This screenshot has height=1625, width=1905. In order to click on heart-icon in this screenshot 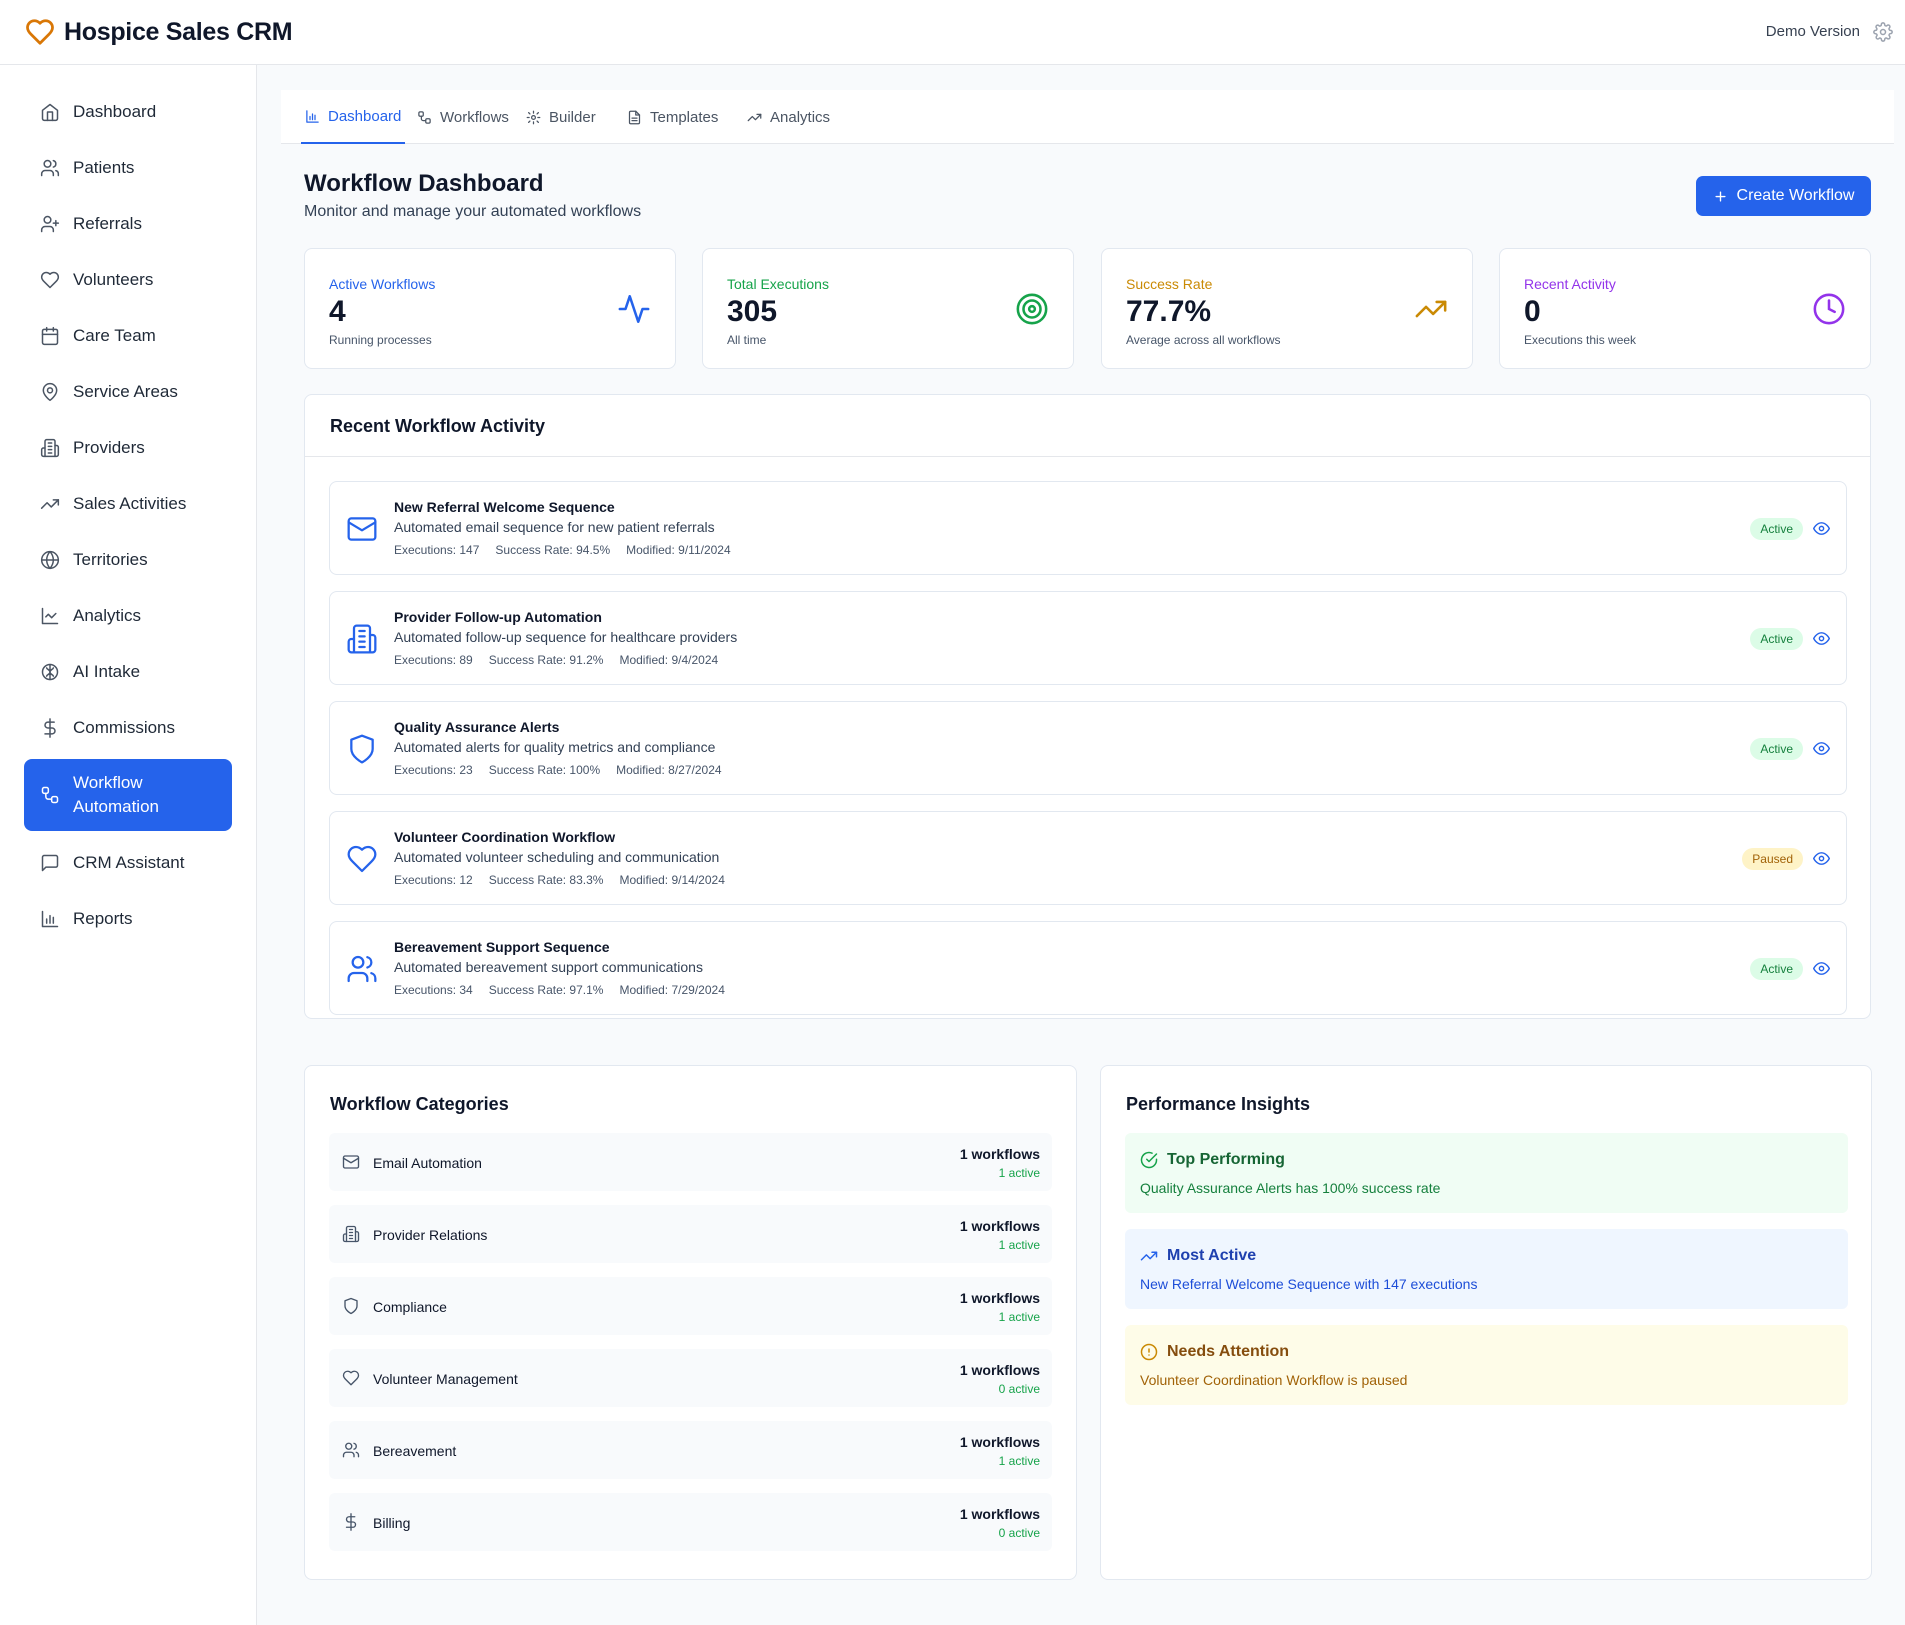, I will do `click(50, 280)`.